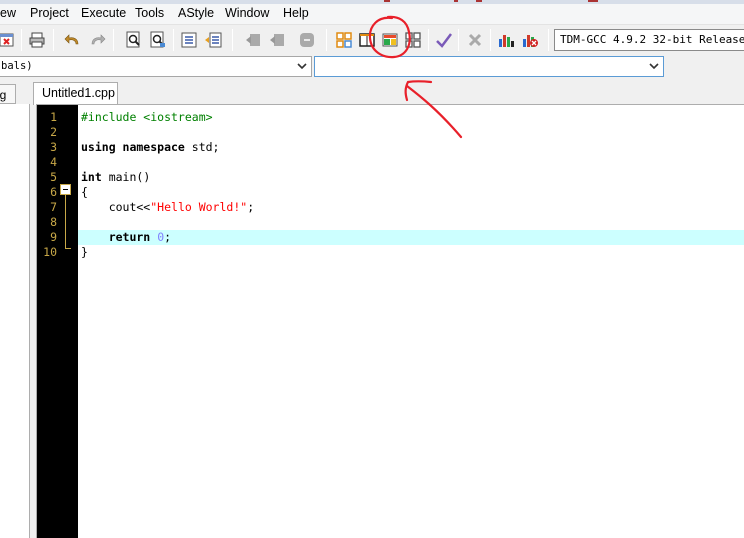 The image size is (744, 538). What do you see at coordinates (199, 207) in the screenshot?
I see `string-literal: "Hello World!"` at bounding box center [199, 207].